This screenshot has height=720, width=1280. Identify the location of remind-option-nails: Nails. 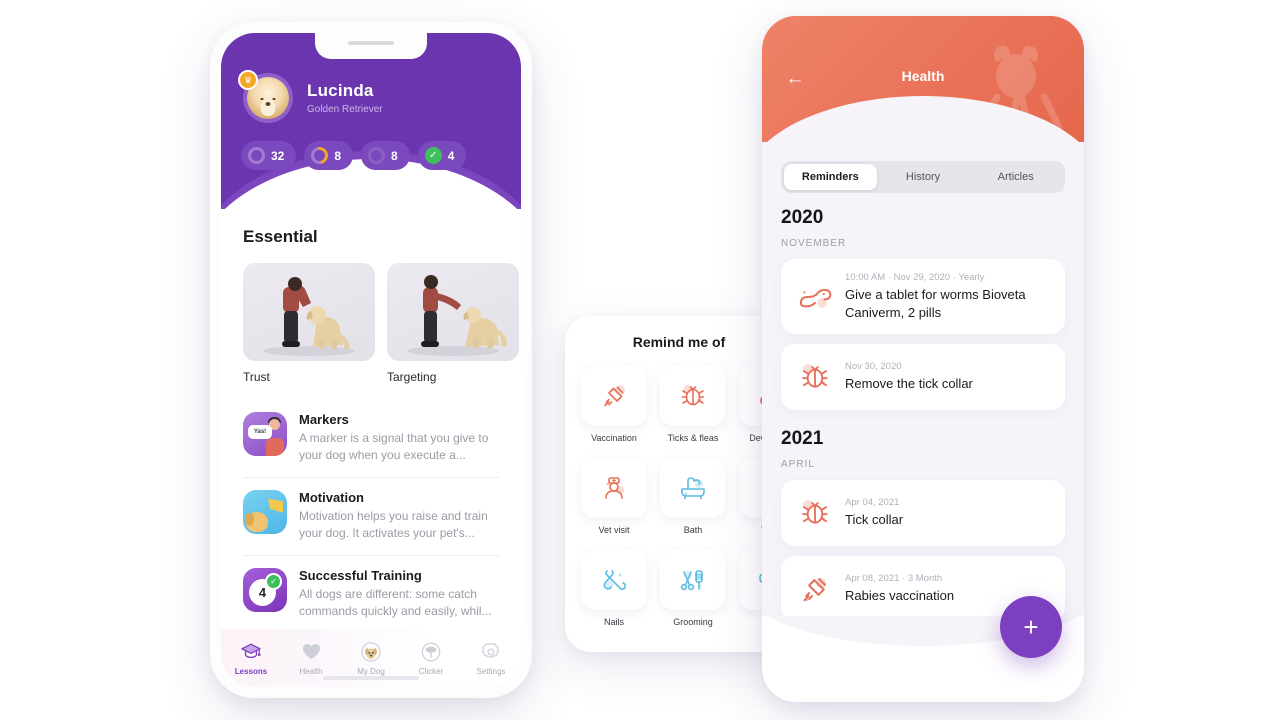
(614, 588).